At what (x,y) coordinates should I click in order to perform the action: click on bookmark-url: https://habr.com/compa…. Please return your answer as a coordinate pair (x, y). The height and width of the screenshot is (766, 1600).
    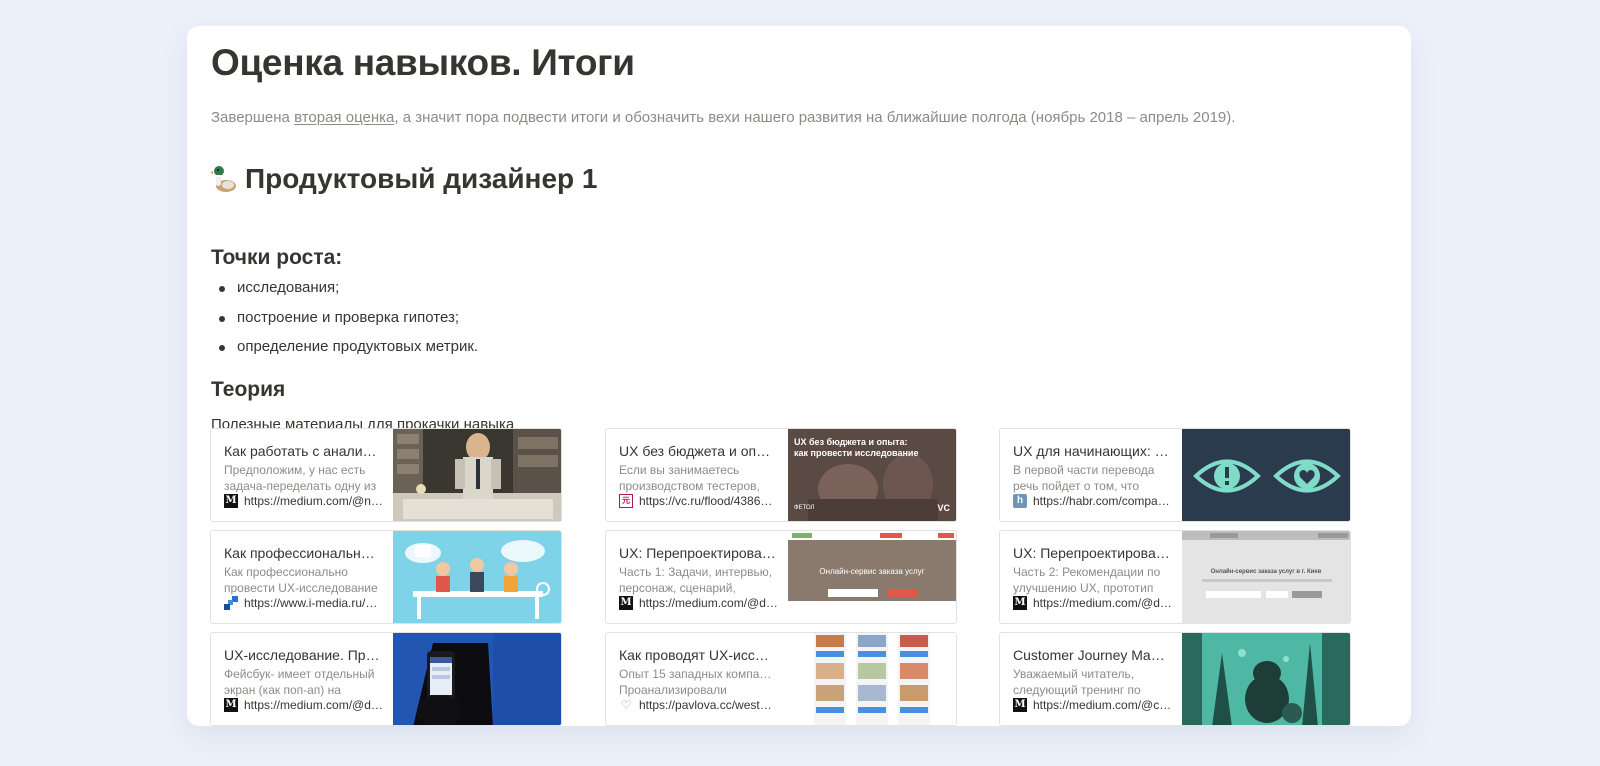
    Looking at the image, I should click on (1101, 501).